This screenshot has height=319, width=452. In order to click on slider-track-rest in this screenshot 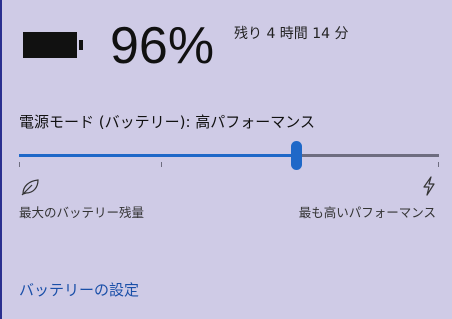, I will do `click(367, 155)`.